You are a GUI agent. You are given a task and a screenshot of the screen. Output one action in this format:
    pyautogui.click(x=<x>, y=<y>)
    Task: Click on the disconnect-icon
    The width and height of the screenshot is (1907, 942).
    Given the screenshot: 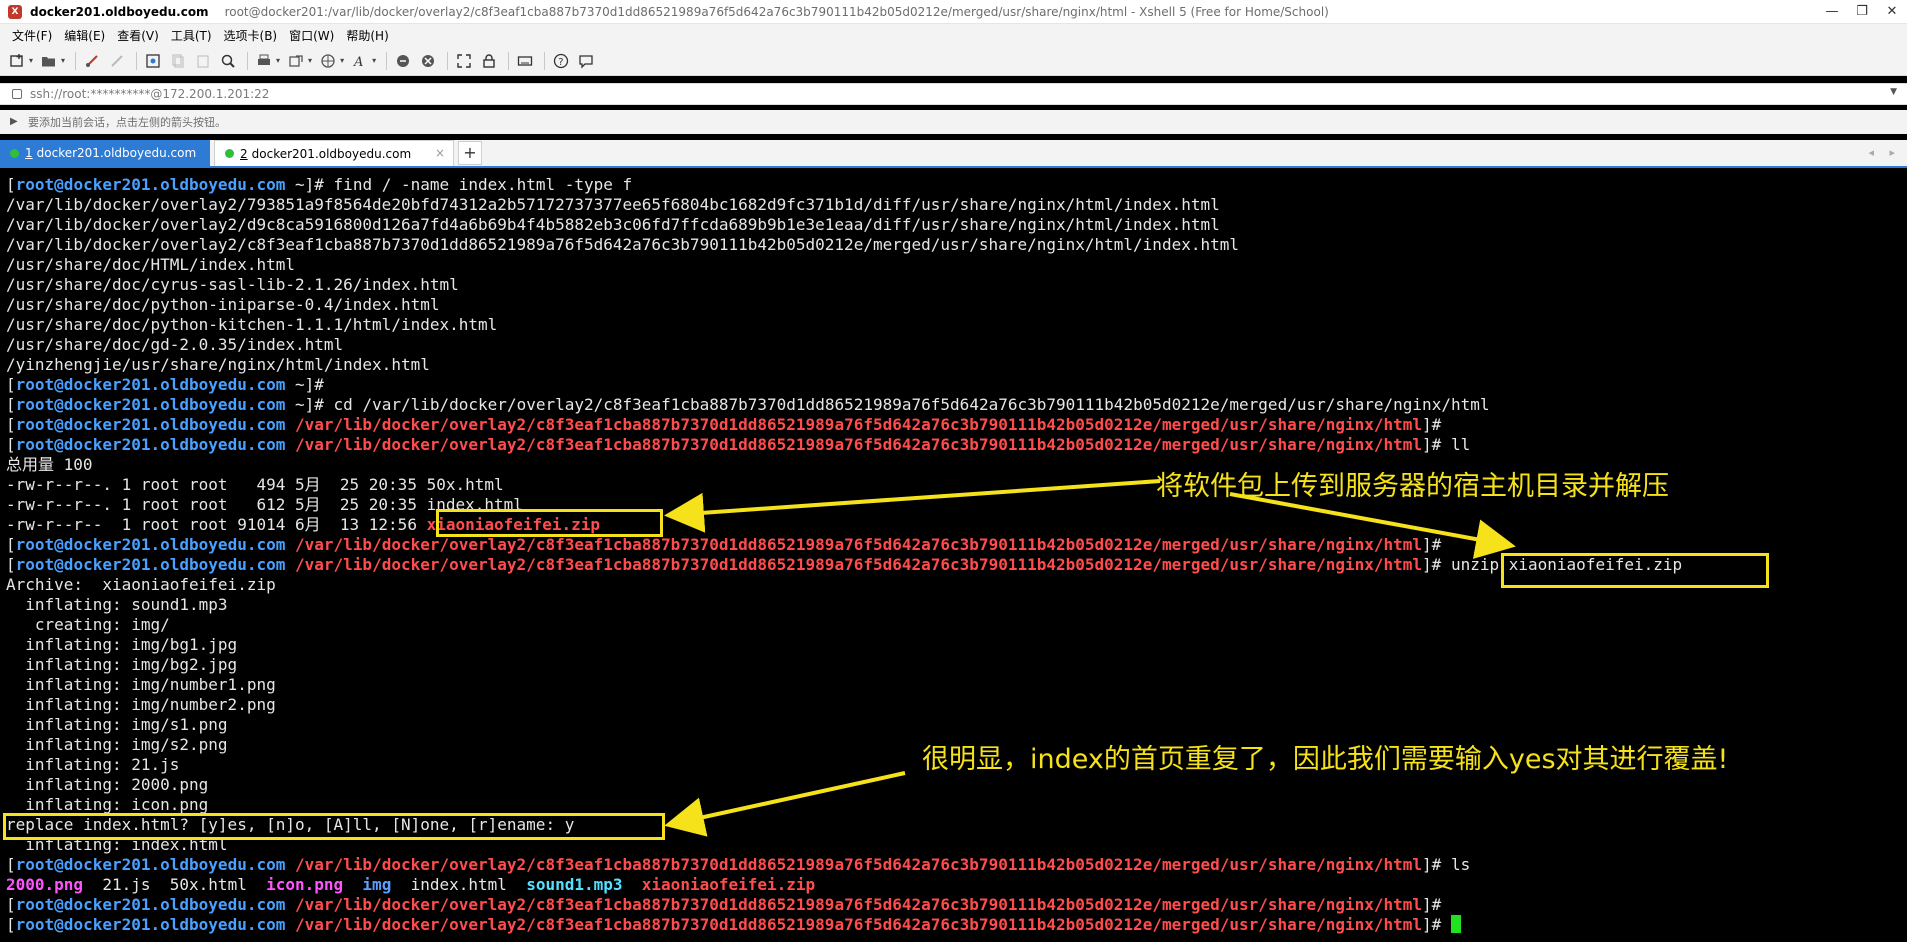 What is the action you would take?
    pyautogui.click(x=117, y=61)
    